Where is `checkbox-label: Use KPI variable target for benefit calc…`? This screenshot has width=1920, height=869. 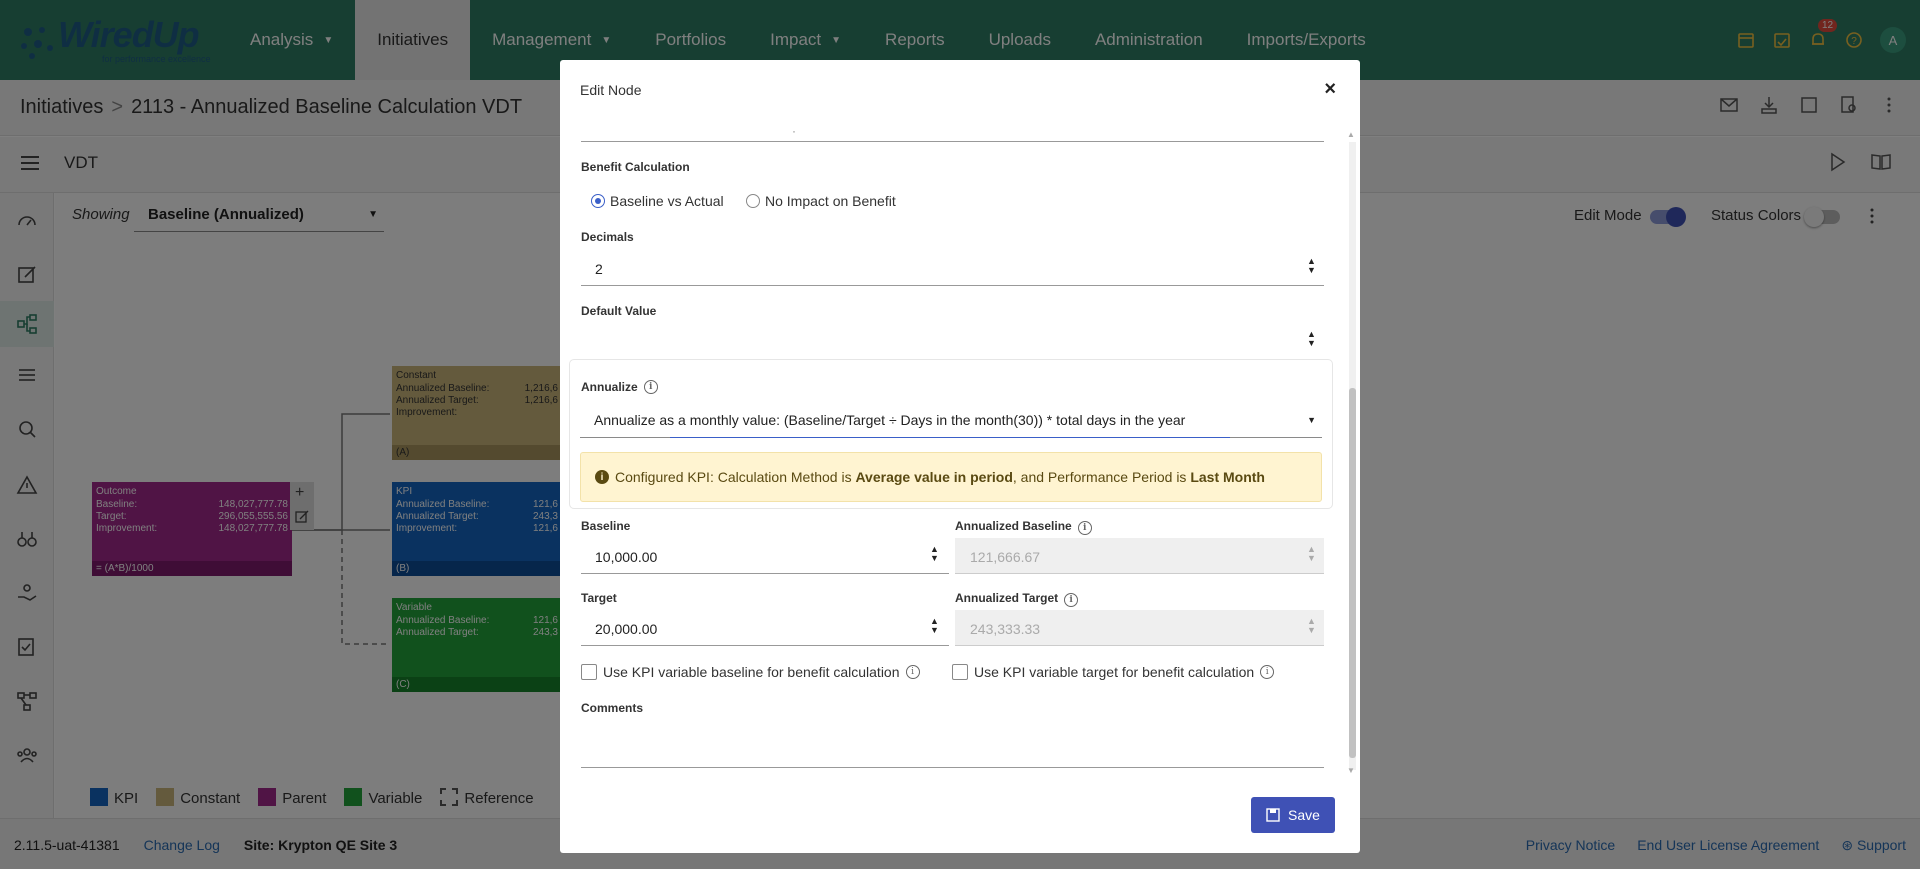
checkbox-label: Use KPI variable target for benefit calc… is located at coordinates (1114, 672).